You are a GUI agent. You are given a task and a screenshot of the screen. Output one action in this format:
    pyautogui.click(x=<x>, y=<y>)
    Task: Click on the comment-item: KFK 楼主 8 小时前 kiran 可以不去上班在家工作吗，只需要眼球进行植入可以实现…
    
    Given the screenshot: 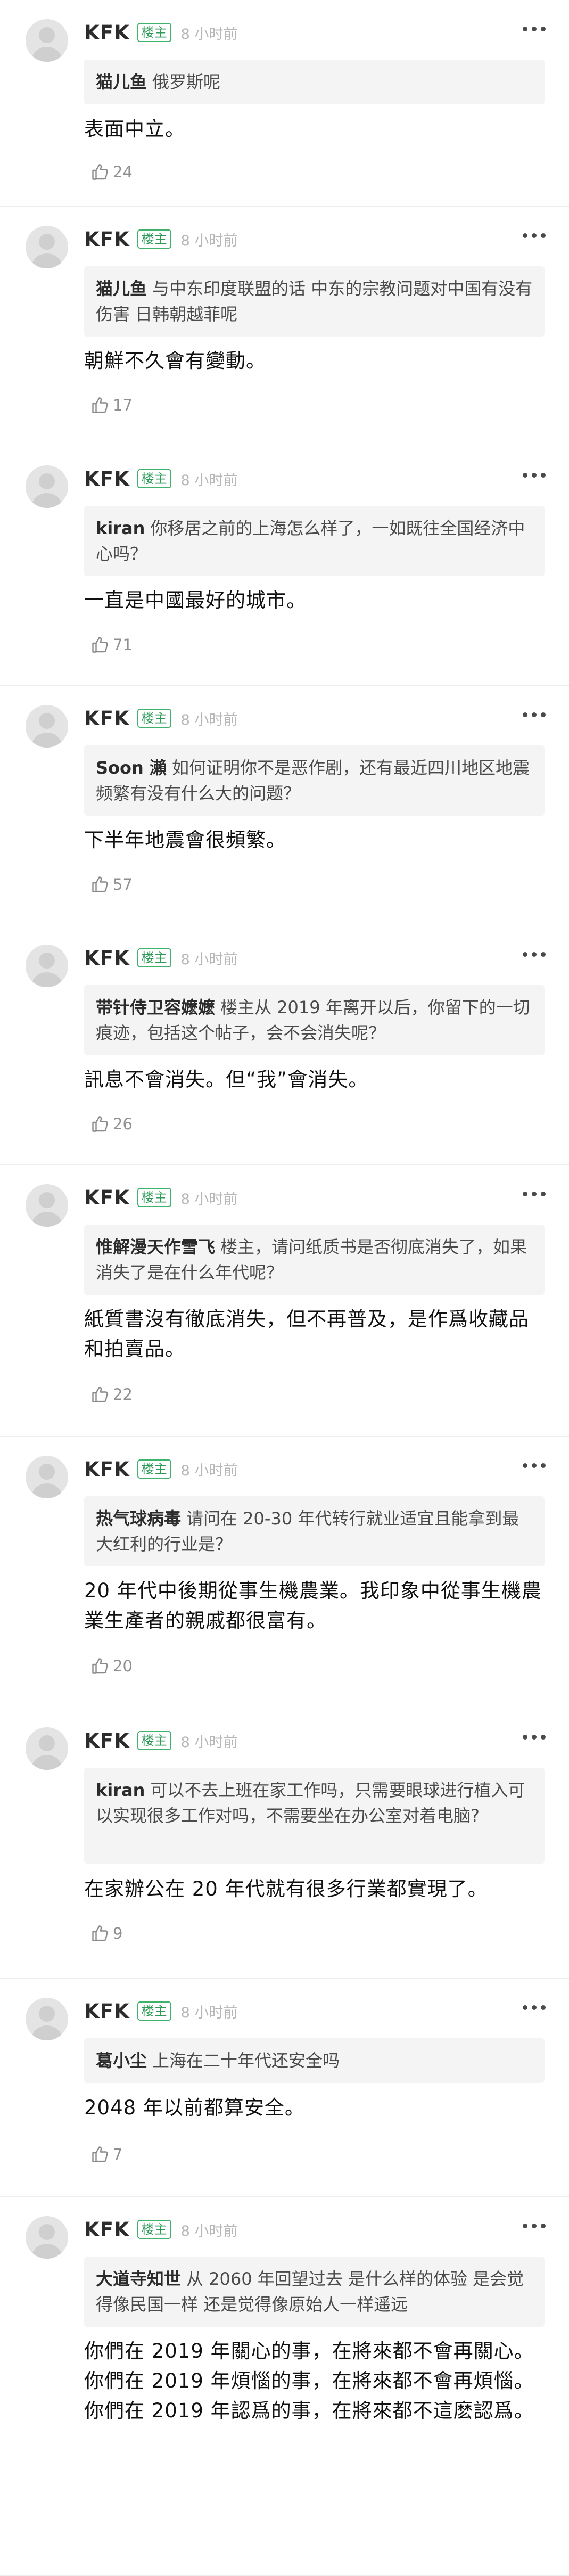 What is the action you would take?
    pyautogui.click(x=284, y=1843)
    